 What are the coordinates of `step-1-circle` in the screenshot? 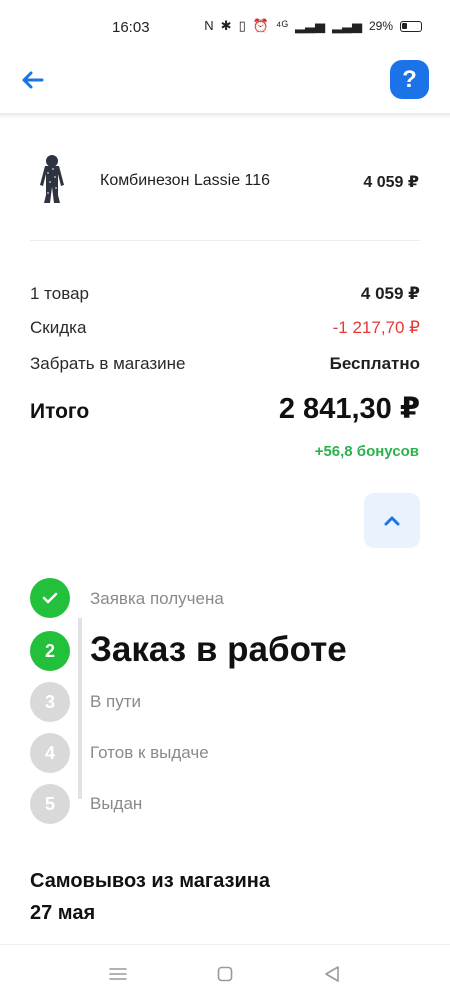 It's located at (50, 598).